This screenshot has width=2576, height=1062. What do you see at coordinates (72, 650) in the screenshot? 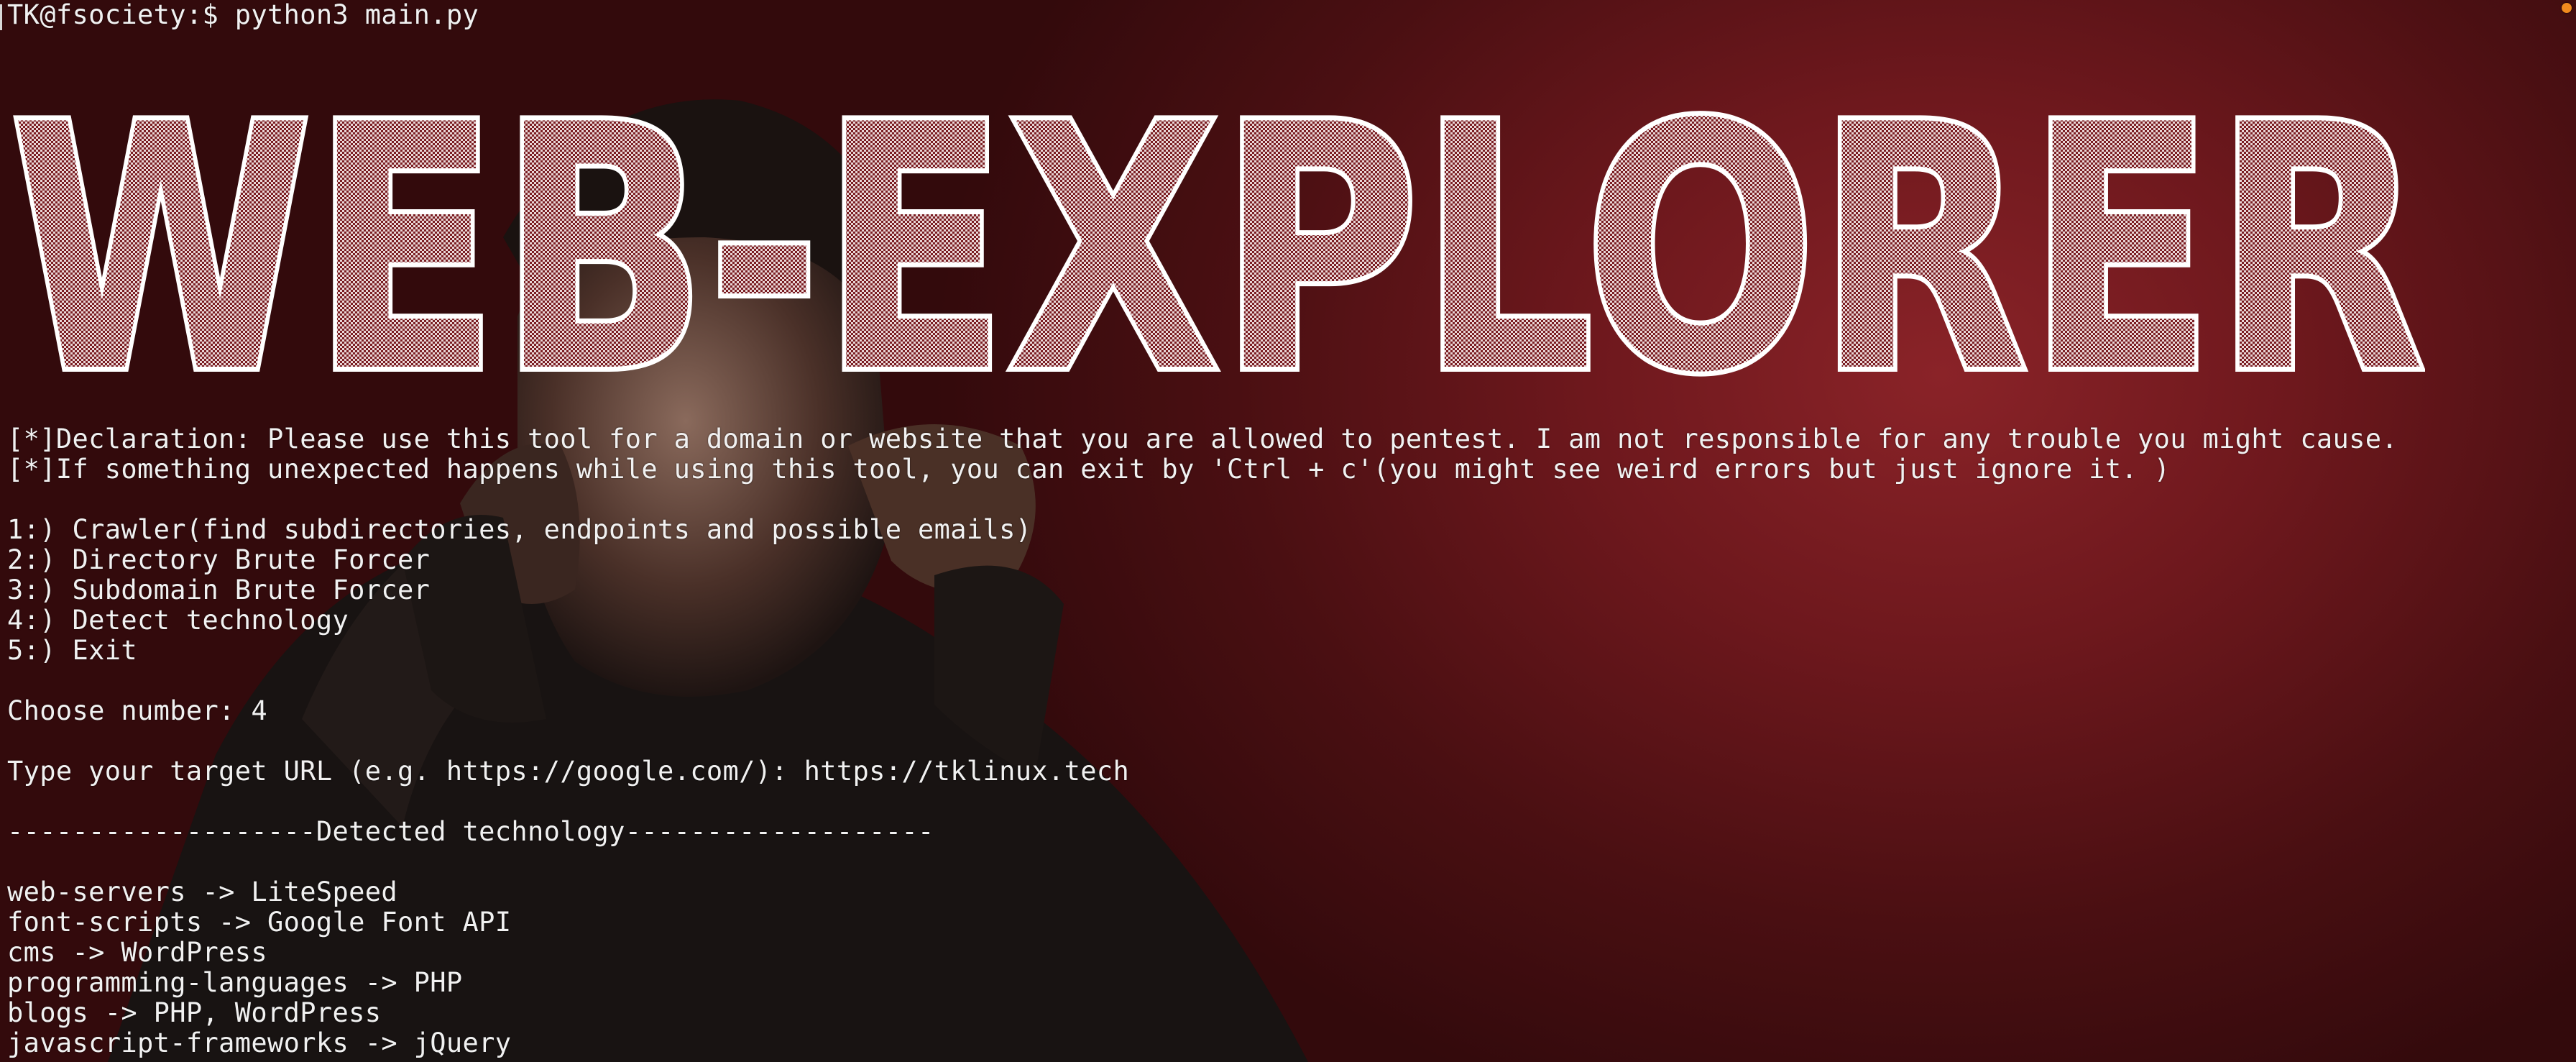
I see `menu-item-exit: 5:) Exit` at bounding box center [72, 650].